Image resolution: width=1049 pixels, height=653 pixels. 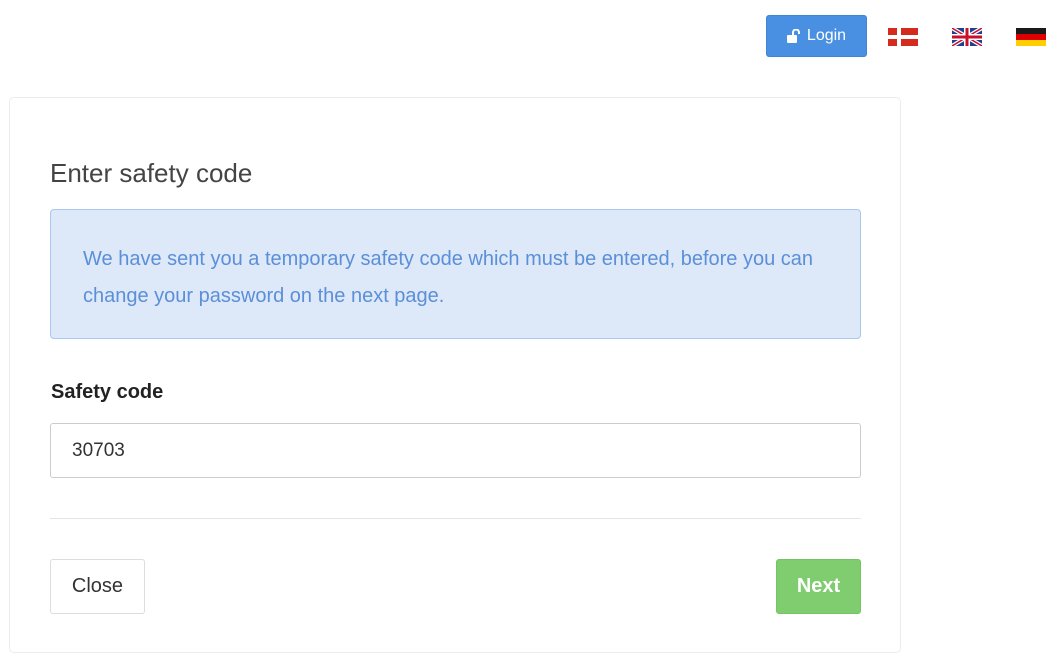 I want to click on unlock-icon, so click(x=793, y=36).